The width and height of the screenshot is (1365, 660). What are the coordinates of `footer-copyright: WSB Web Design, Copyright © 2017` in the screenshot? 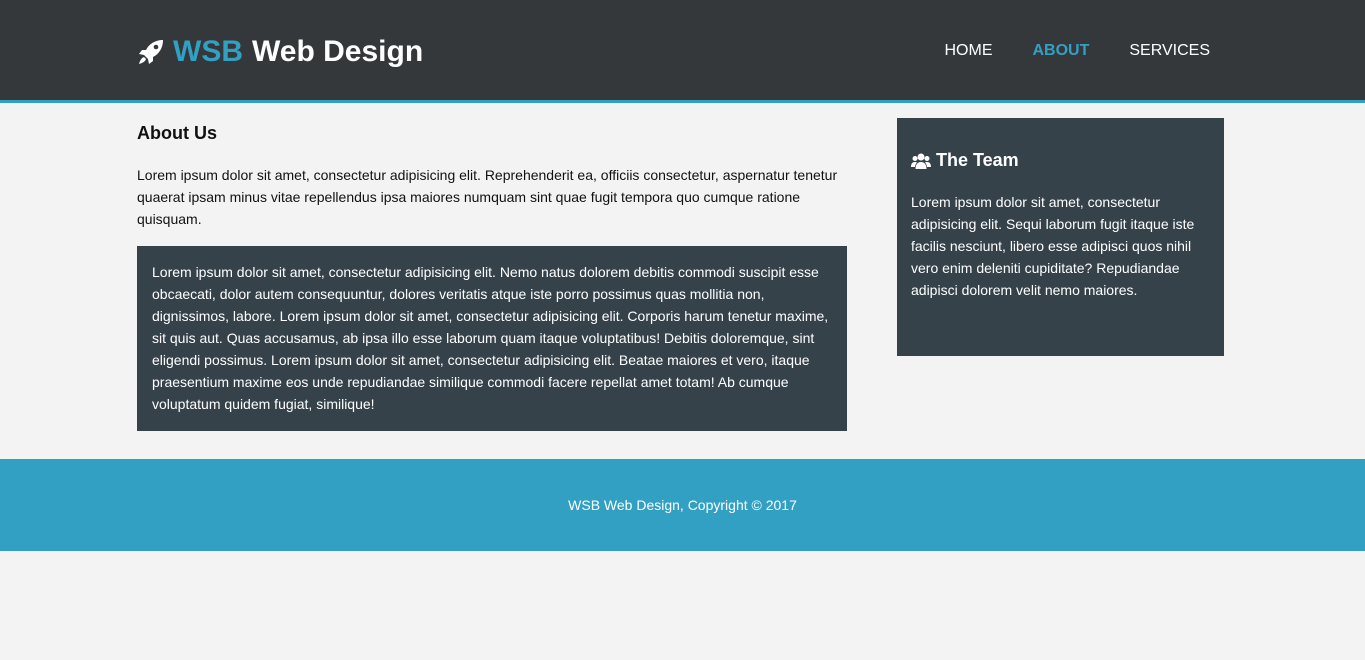 It's located at (682, 505).